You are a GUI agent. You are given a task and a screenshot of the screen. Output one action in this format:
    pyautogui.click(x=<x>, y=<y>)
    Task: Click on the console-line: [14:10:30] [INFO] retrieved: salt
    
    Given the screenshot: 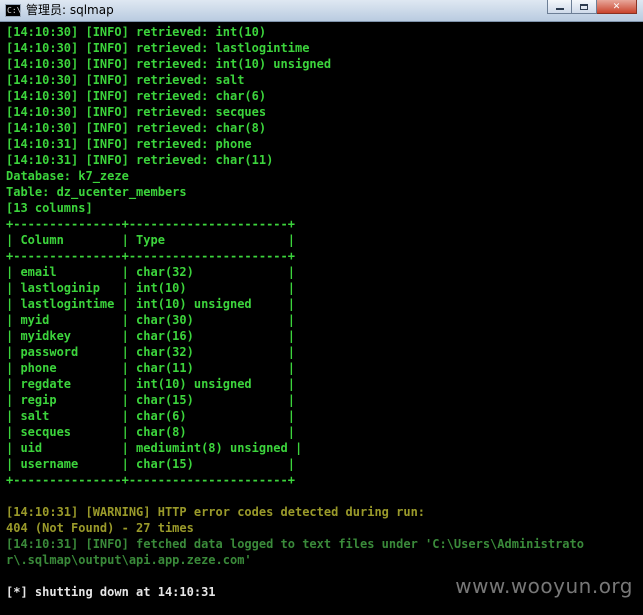 What is the action you would take?
    pyautogui.click(x=125, y=80)
    